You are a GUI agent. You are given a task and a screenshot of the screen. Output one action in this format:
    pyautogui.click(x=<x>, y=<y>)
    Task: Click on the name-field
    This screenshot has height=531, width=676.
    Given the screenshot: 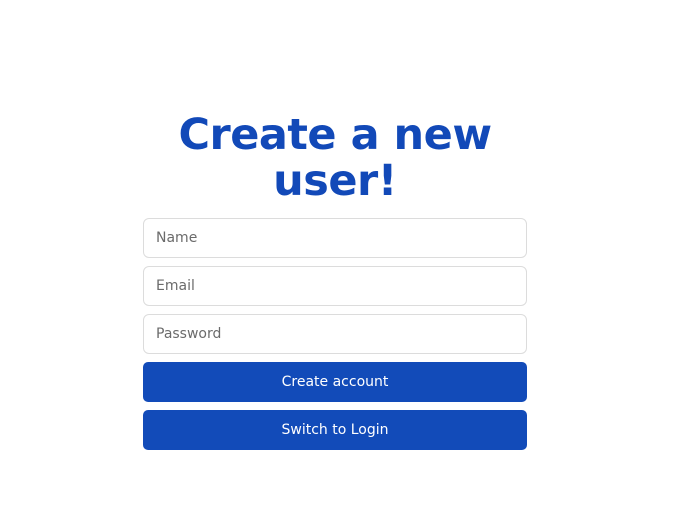 What is the action you would take?
    pyautogui.click(x=335, y=238)
    